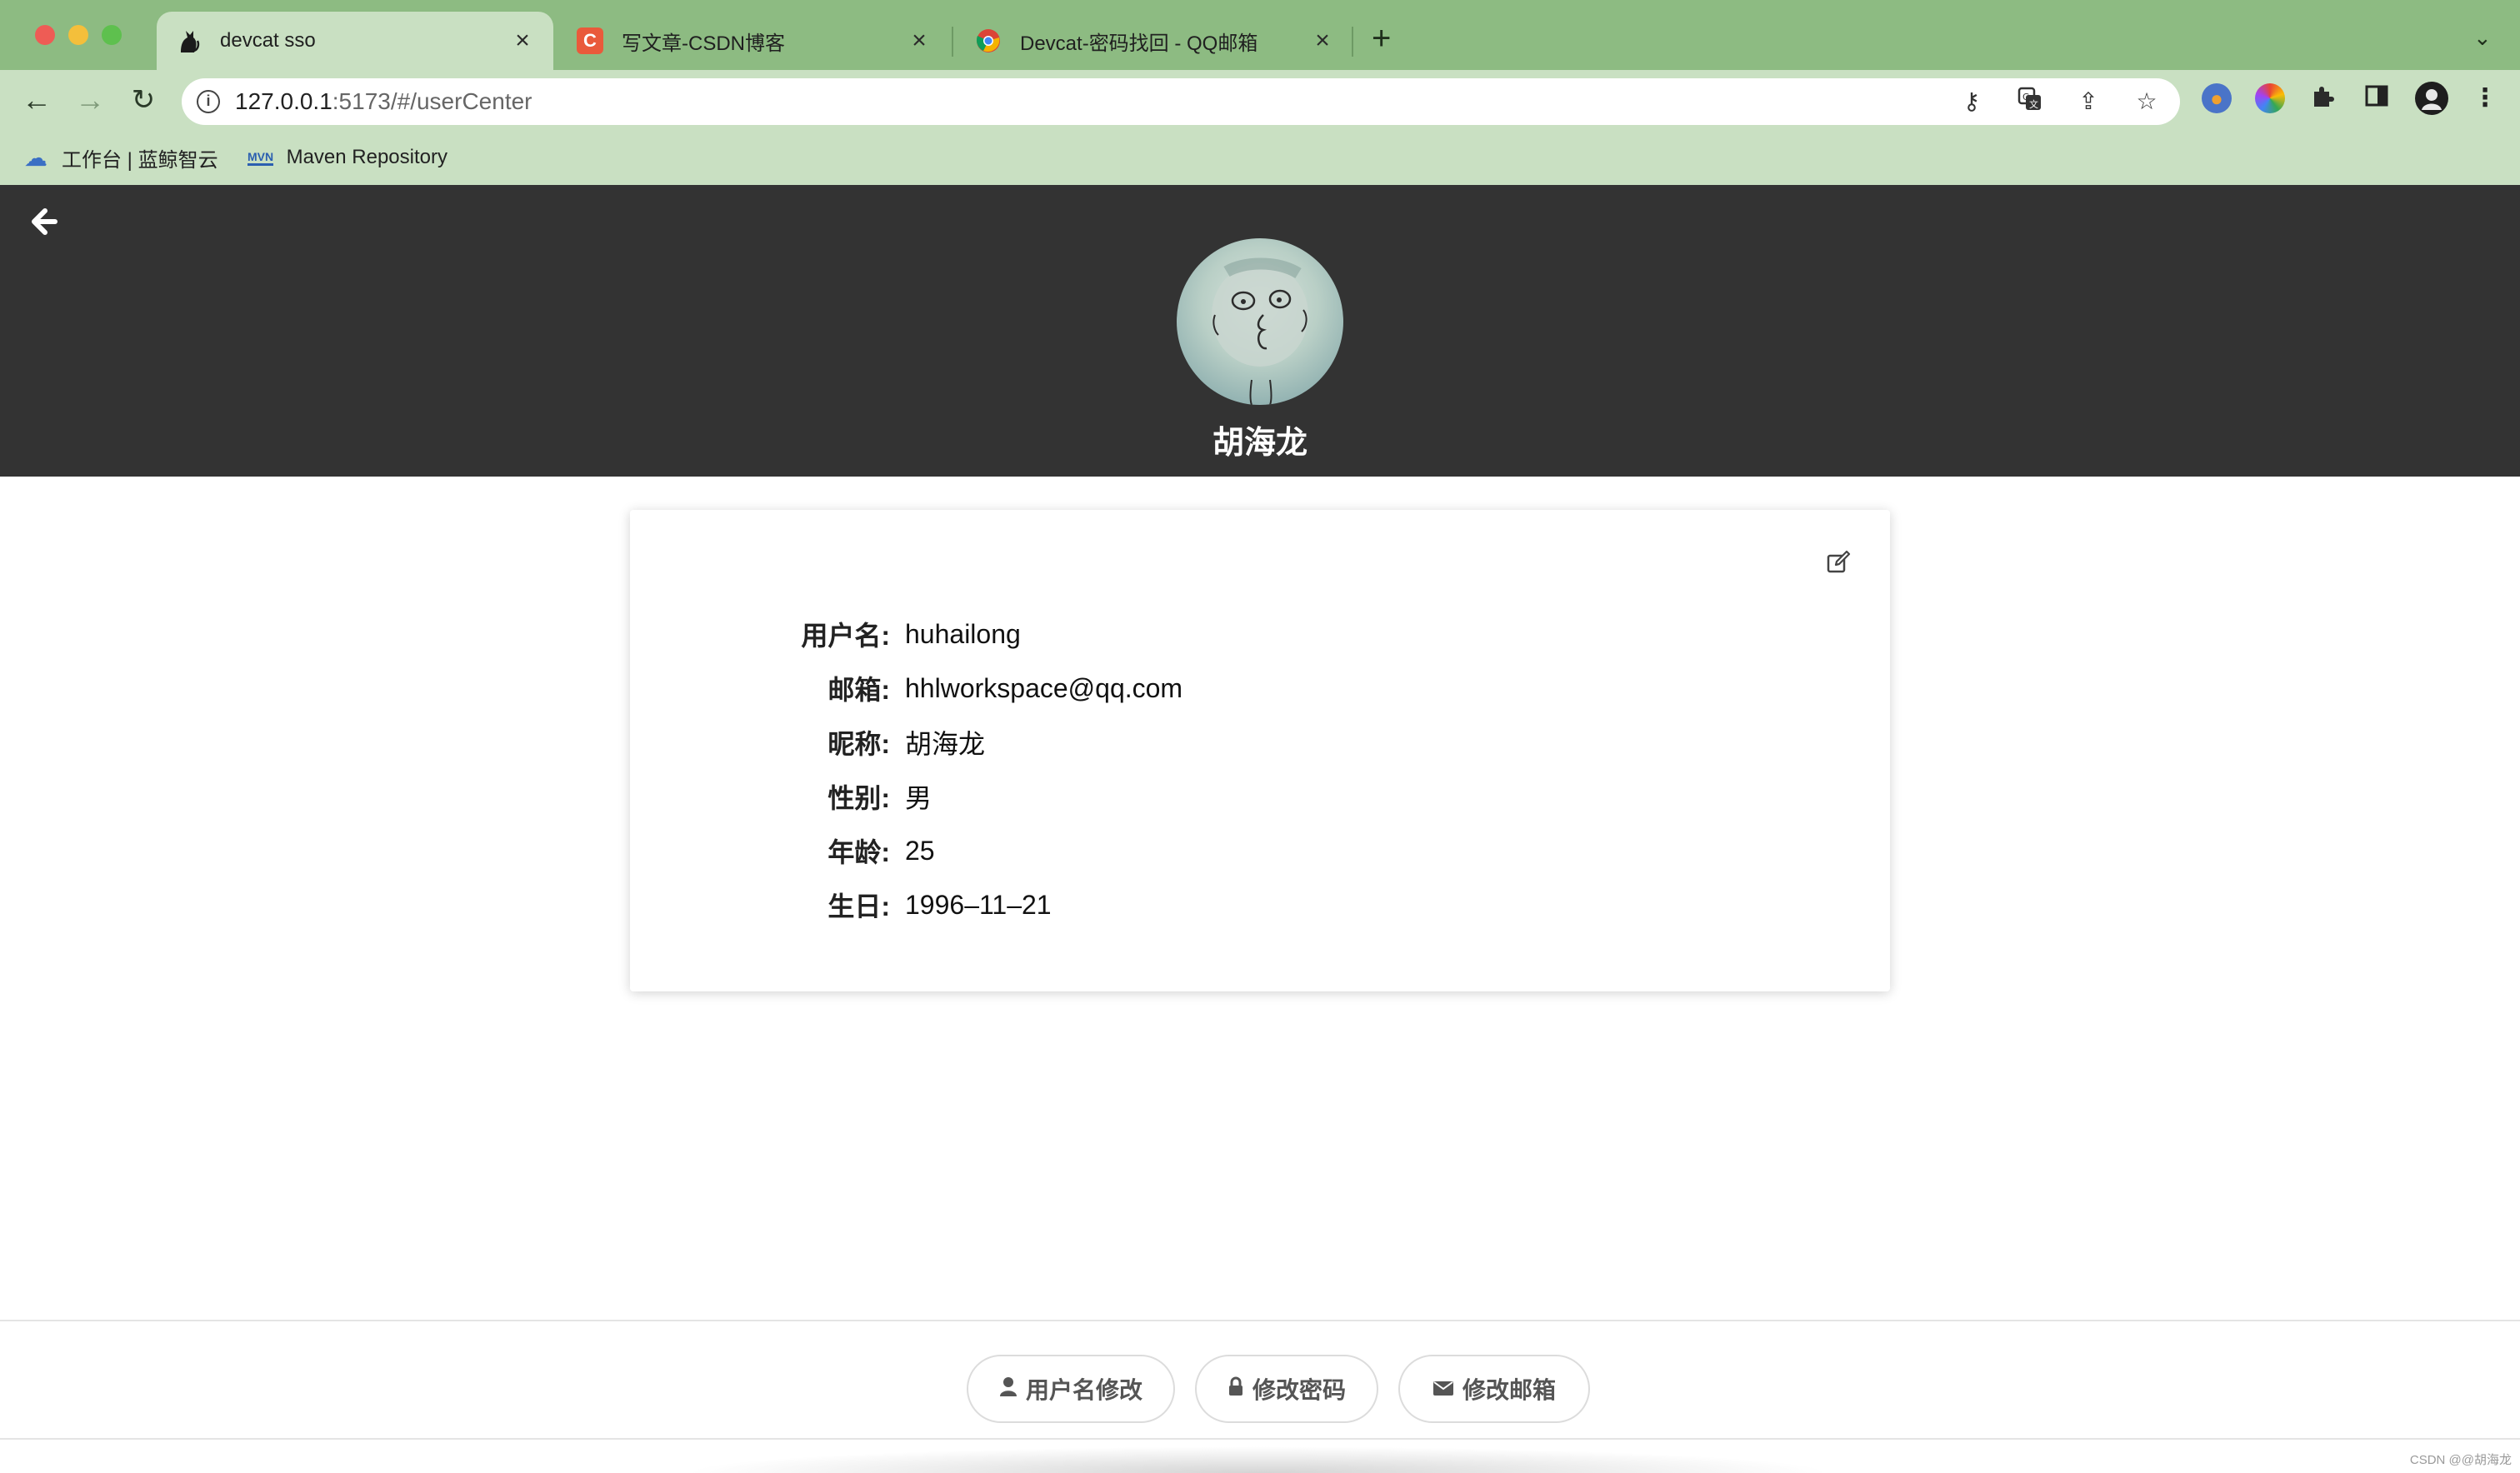 The width and height of the screenshot is (2520, 1473). Describe the element at coordinates (1181, 102) in the screenshot. I see `address-bar: i 127.0.0.1:5173/#/userCenter ⚷ G文 ⇪ ☆` at that location.